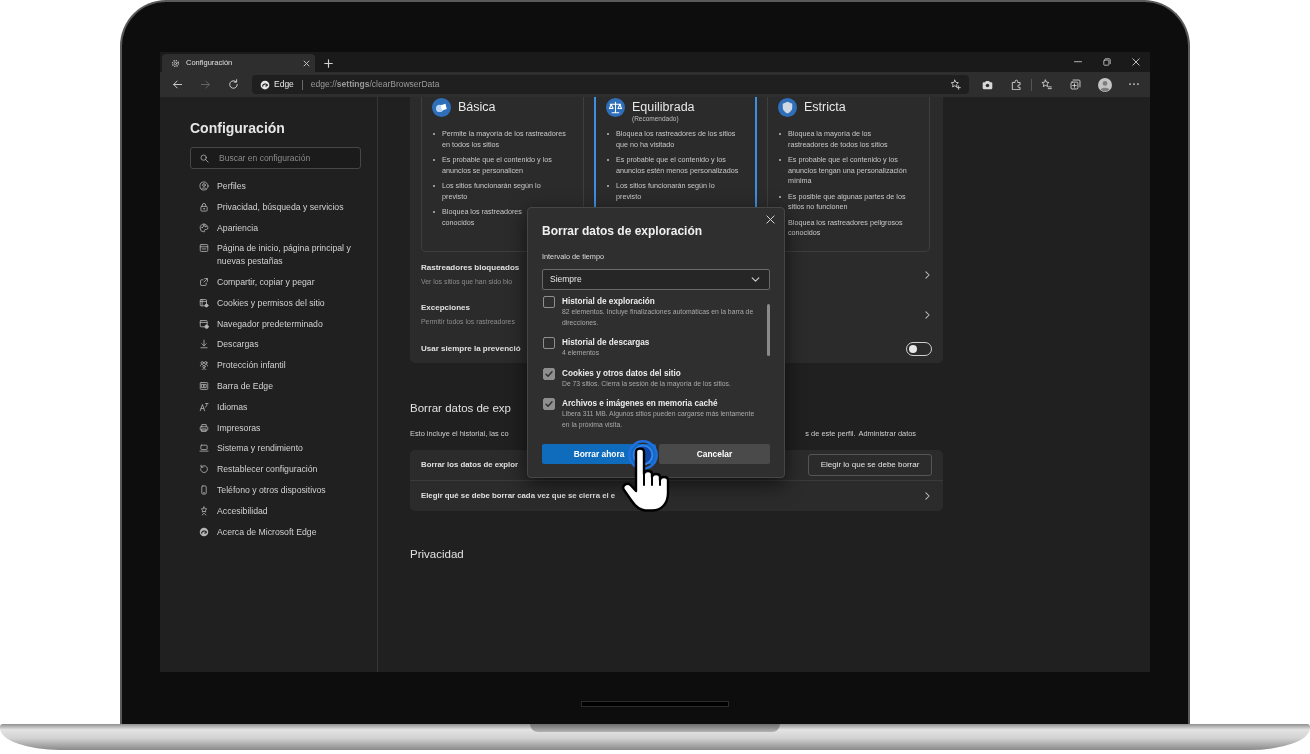  I want to click on sidebar-item: Página de inicio, página principal y nuevas pestañas, so click(277, 255).